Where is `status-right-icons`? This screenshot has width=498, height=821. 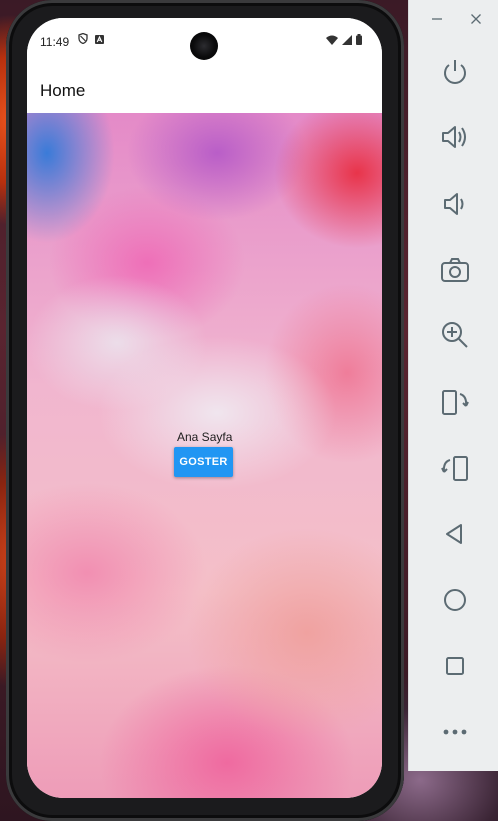
status-right-icons is located at coordinates (344, 41).